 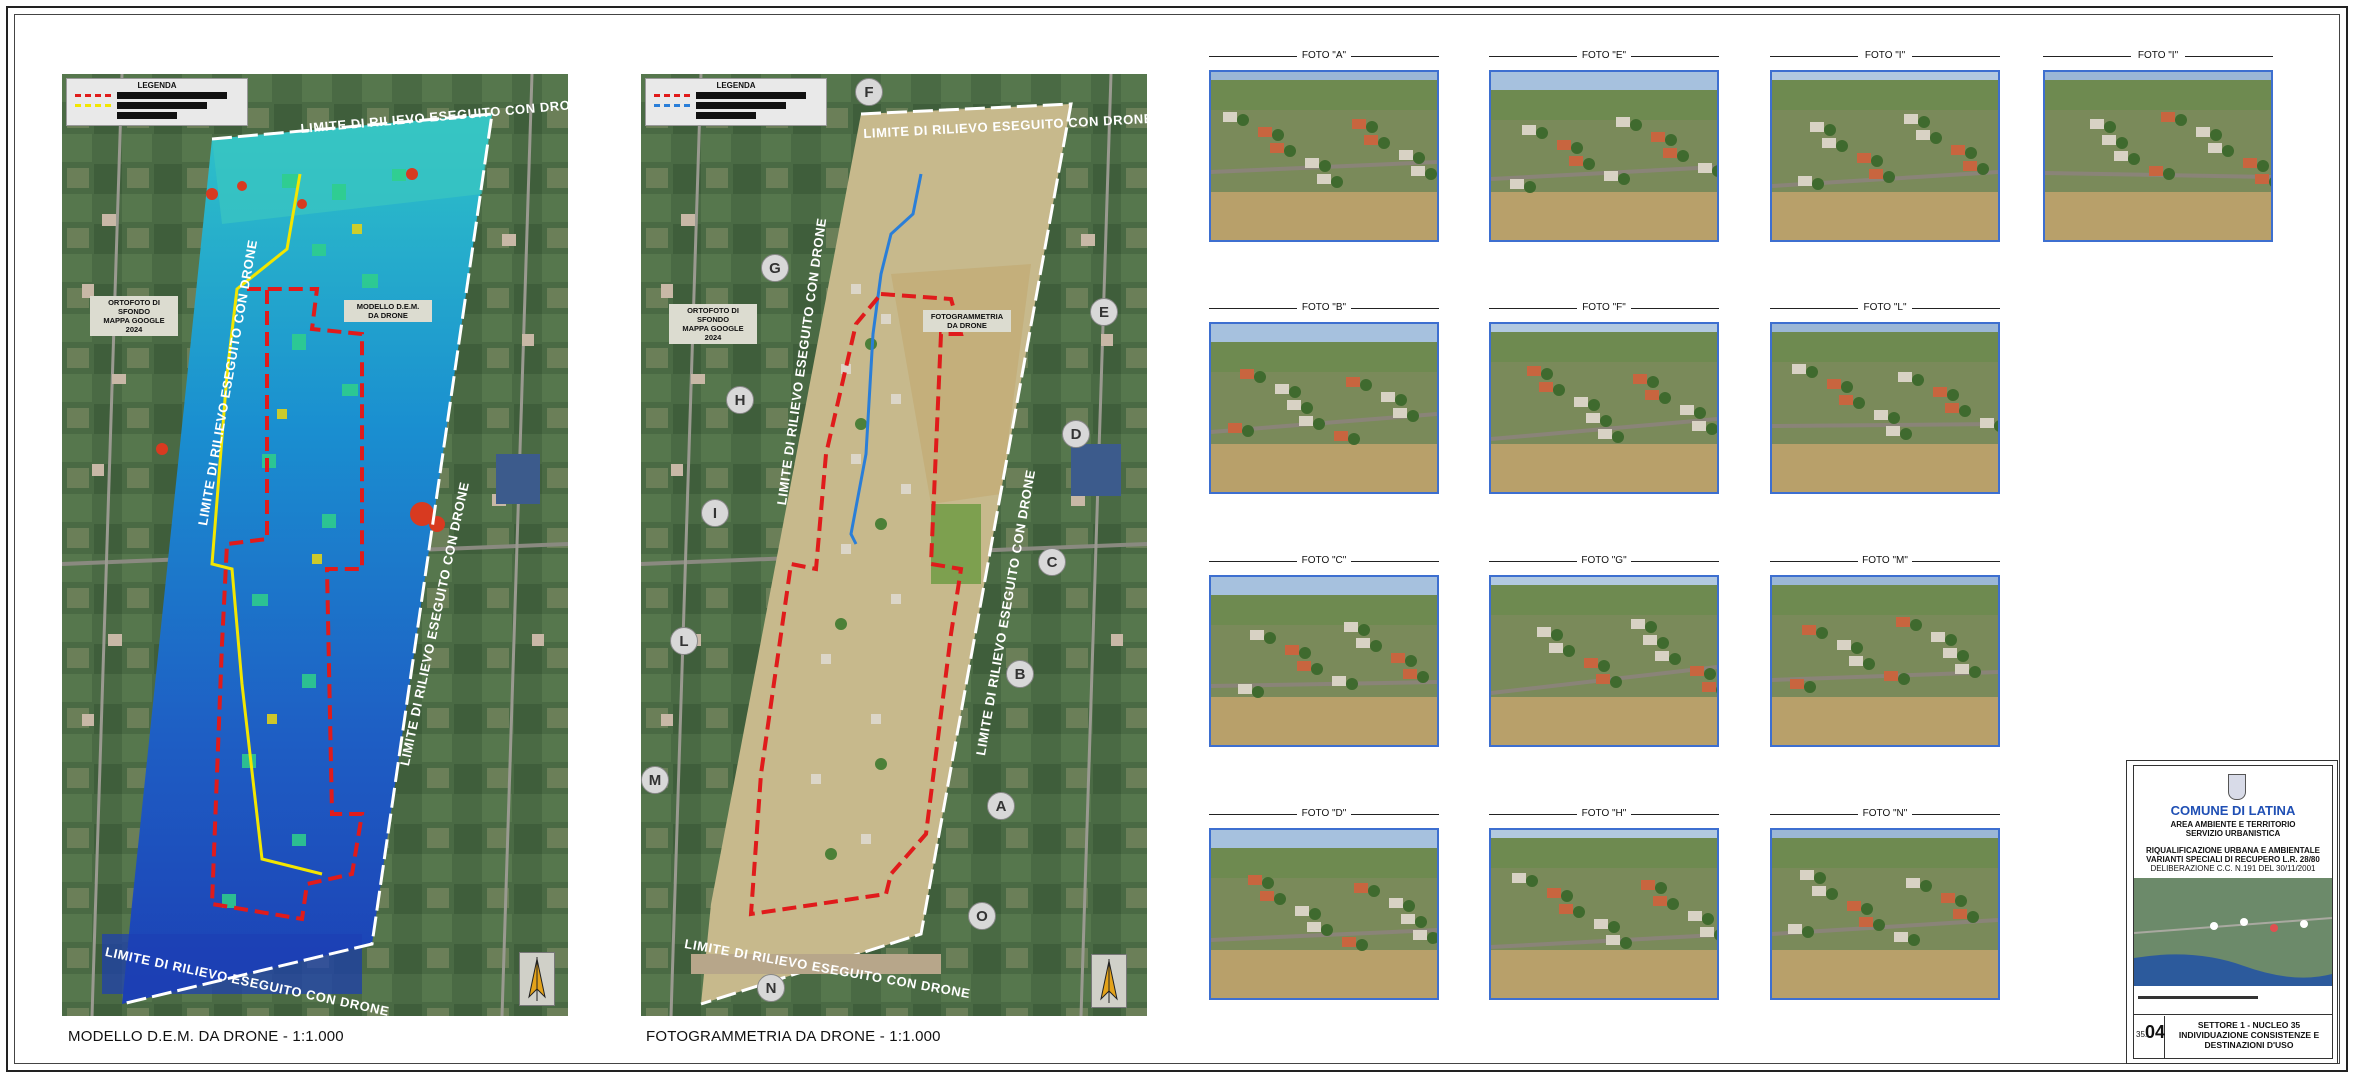 I want to click on photo-title: FOTO "M", so click(x=1885, y=560).